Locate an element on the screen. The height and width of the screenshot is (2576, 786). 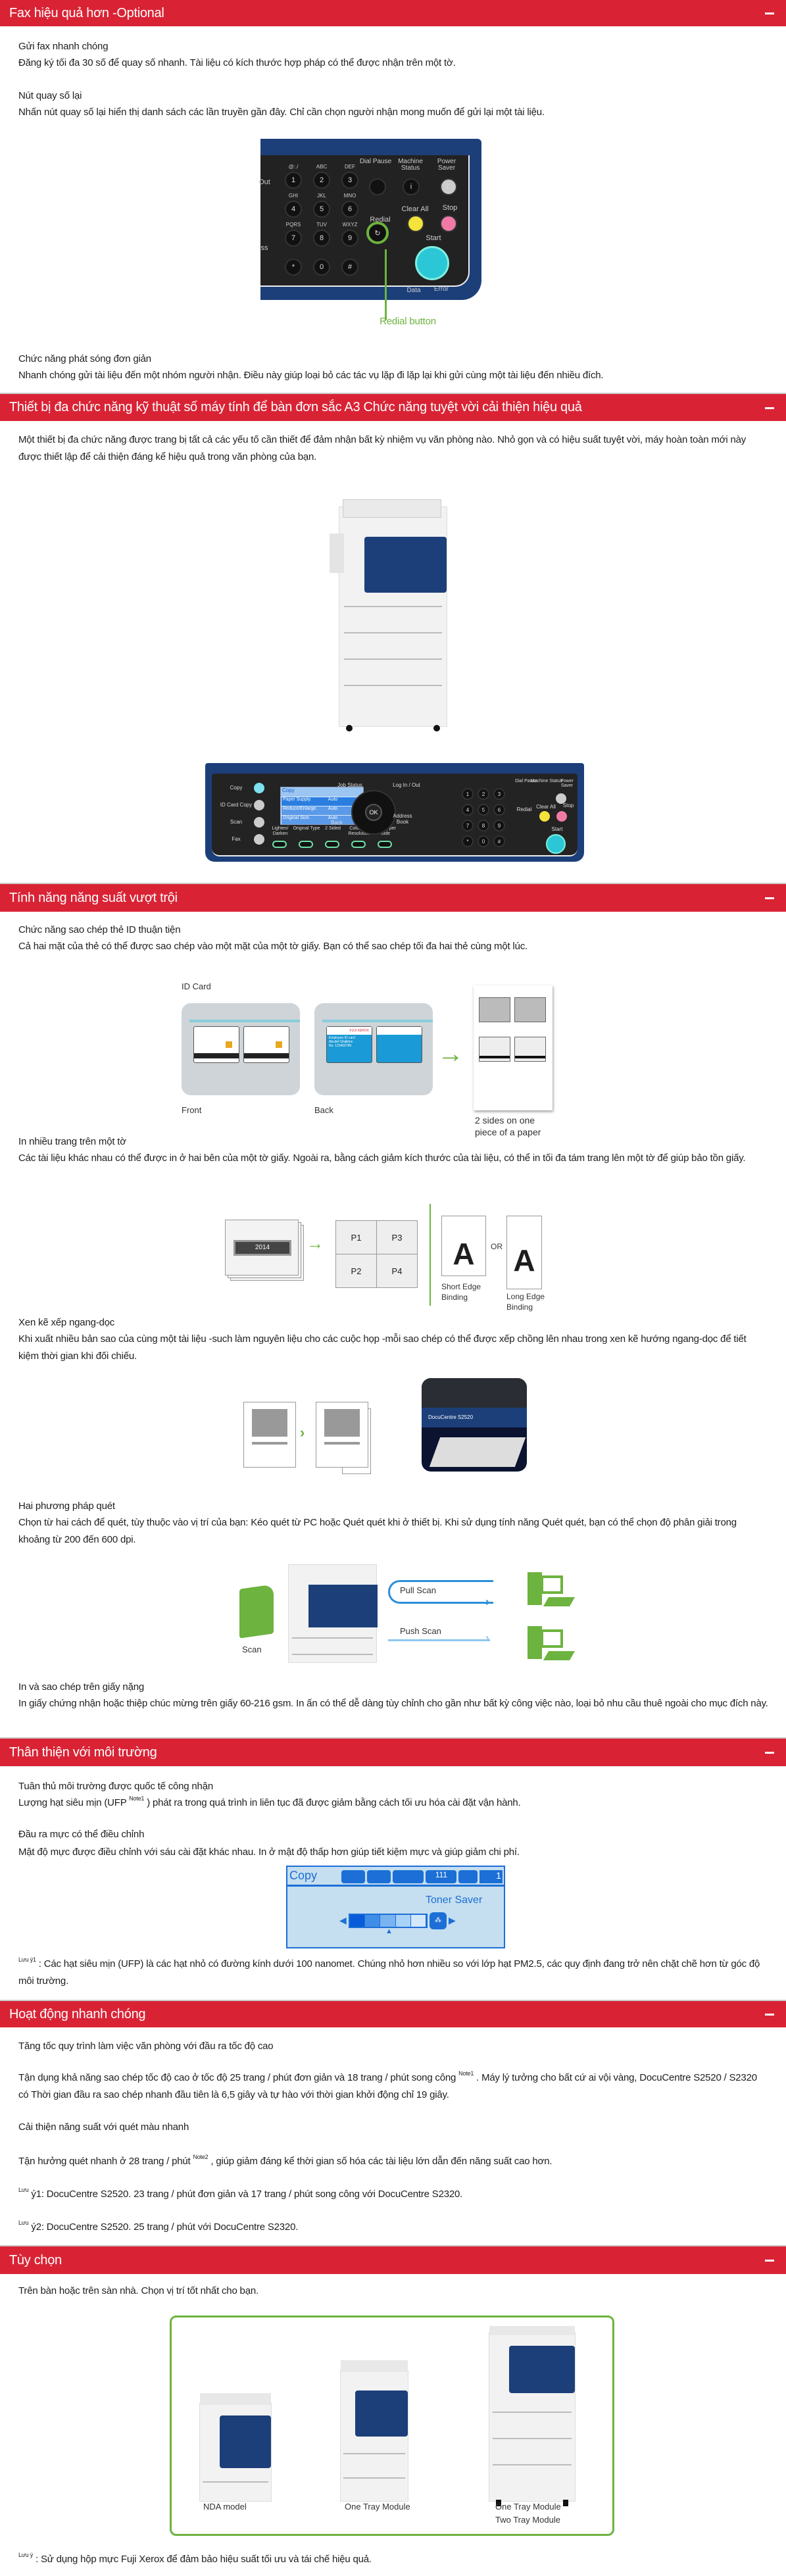
keypad-key: 5 is located at coordinates (321, 209).